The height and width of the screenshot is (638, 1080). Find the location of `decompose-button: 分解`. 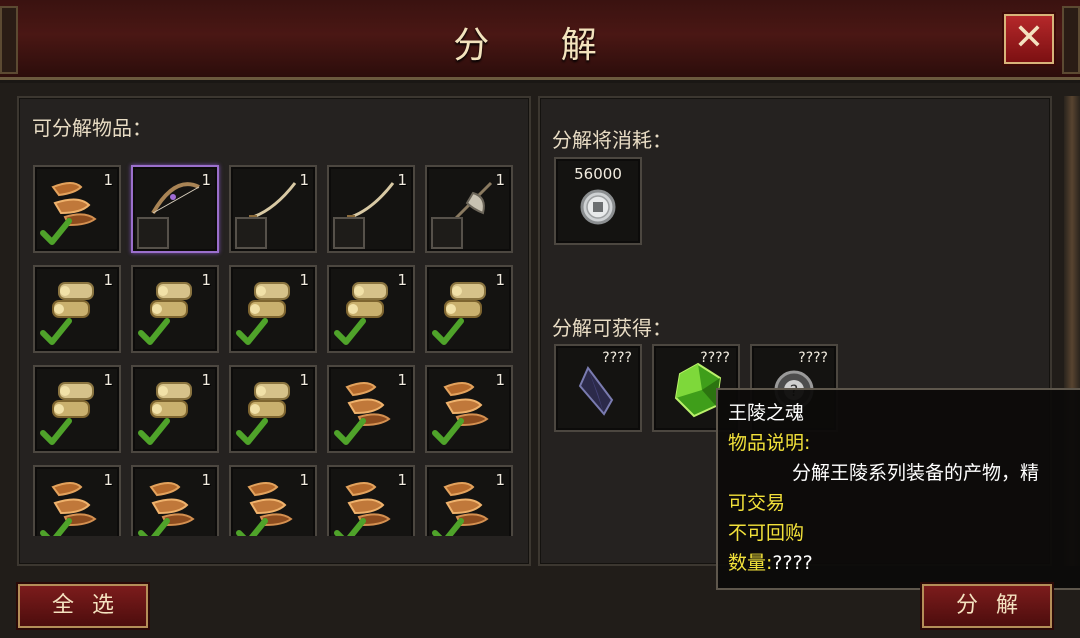

decompose-button: 分解 is located at coordinates (987, 606).